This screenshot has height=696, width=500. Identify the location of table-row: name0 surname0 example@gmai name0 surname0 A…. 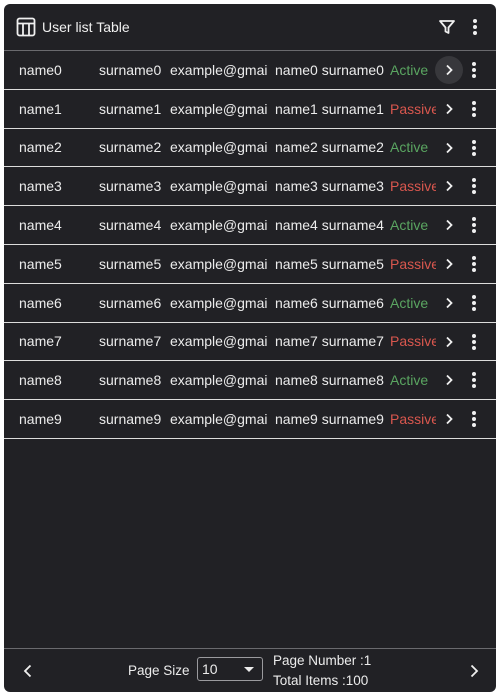
(250, 70).